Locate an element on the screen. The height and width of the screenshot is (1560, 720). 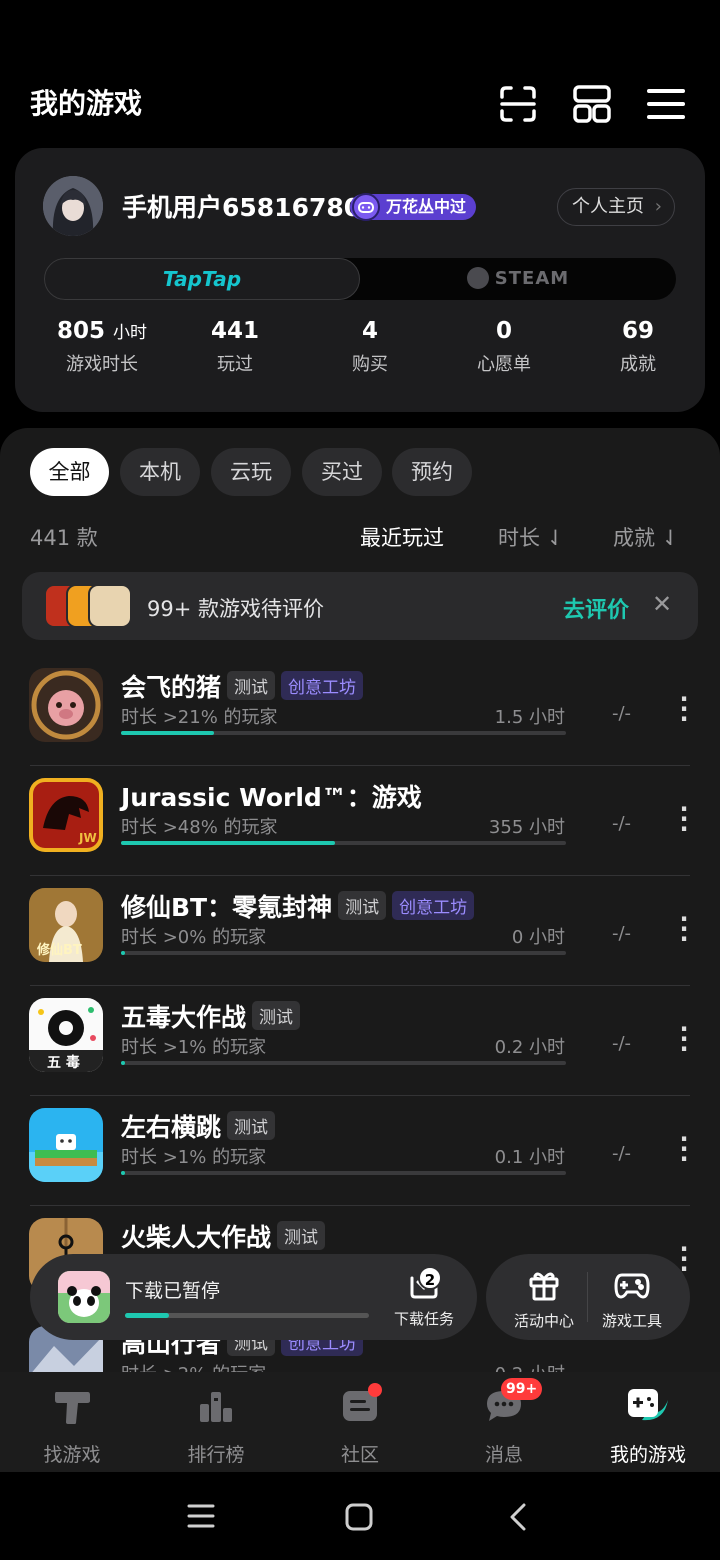
filter-tab-local: 本机 is located at coordinates (160, 472).